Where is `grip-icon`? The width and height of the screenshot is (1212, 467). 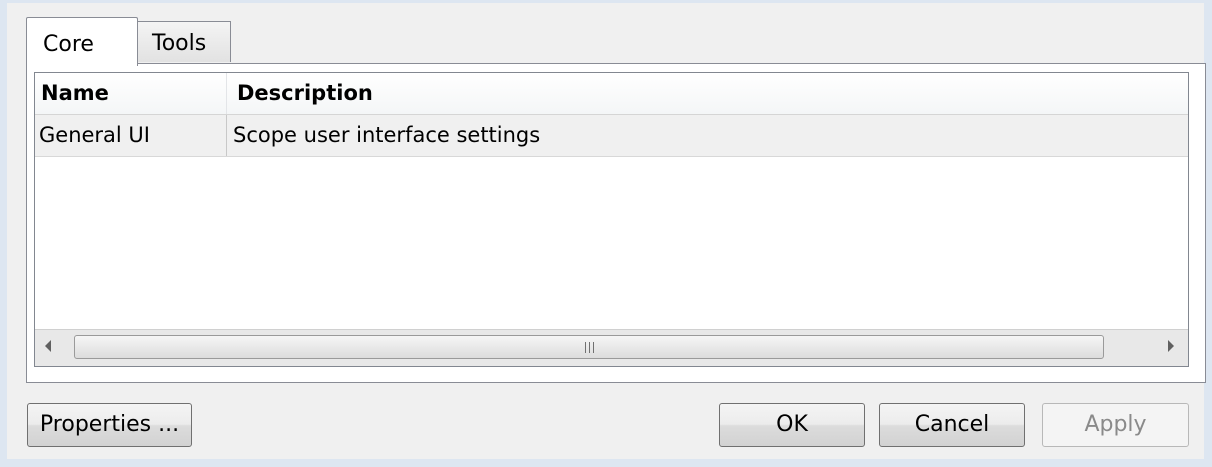 grip-icon is located at coordinates (589, 347).